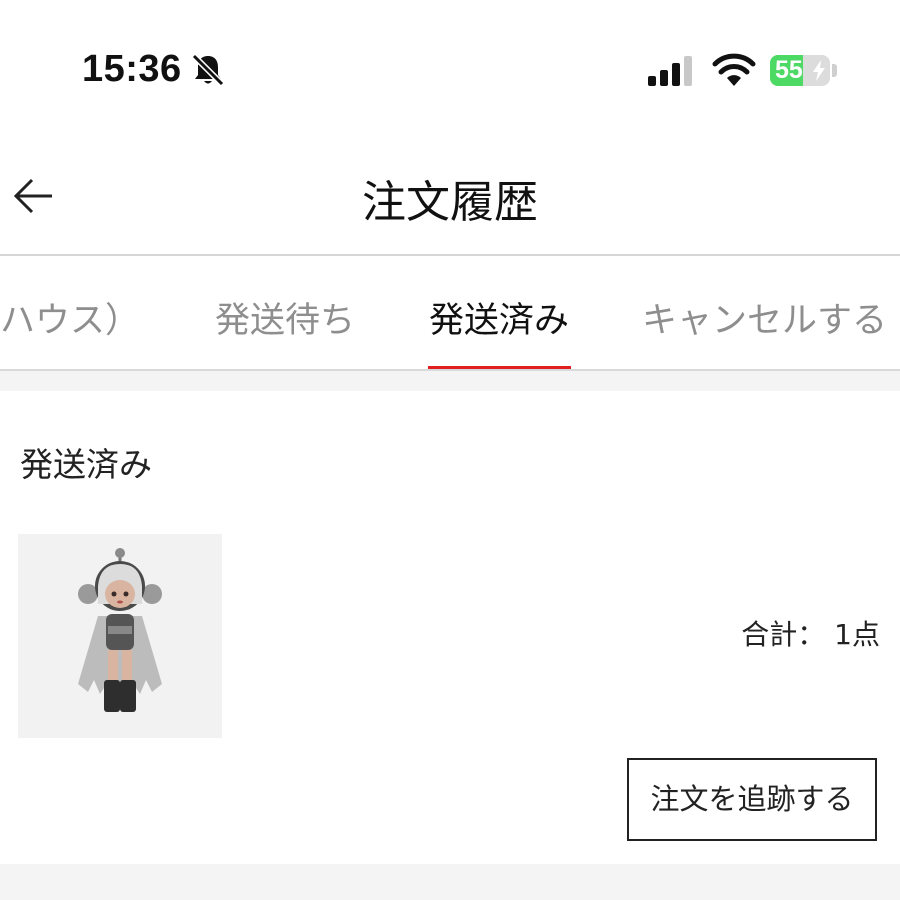 This screenshot has height=900, width=900. What do you see at coordinates (285, 321) in the screenshot?
I see `tab-awaiting-shipment: 発送待ち` at bounding box center [285, 321].